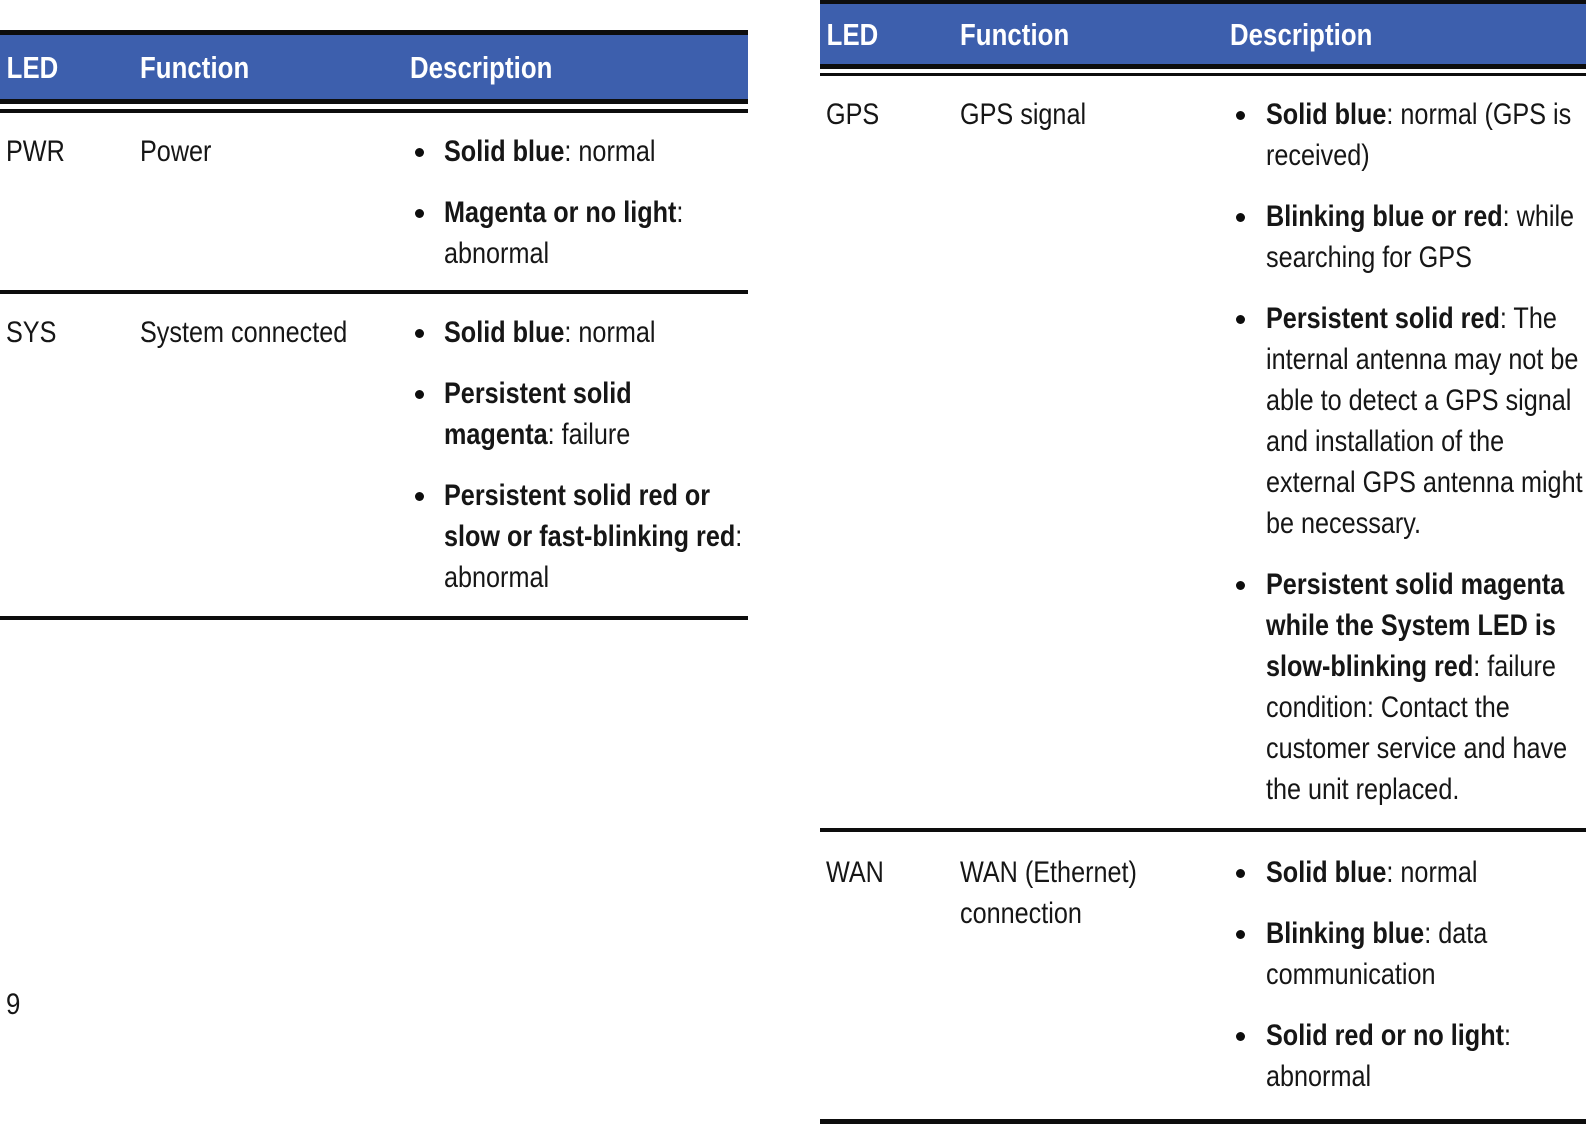  What do you see at coordinates (596, 414) in the screenshot?
I see `list-item-text: Persistent solid magenta: failure` at bounding box center [596, 414].